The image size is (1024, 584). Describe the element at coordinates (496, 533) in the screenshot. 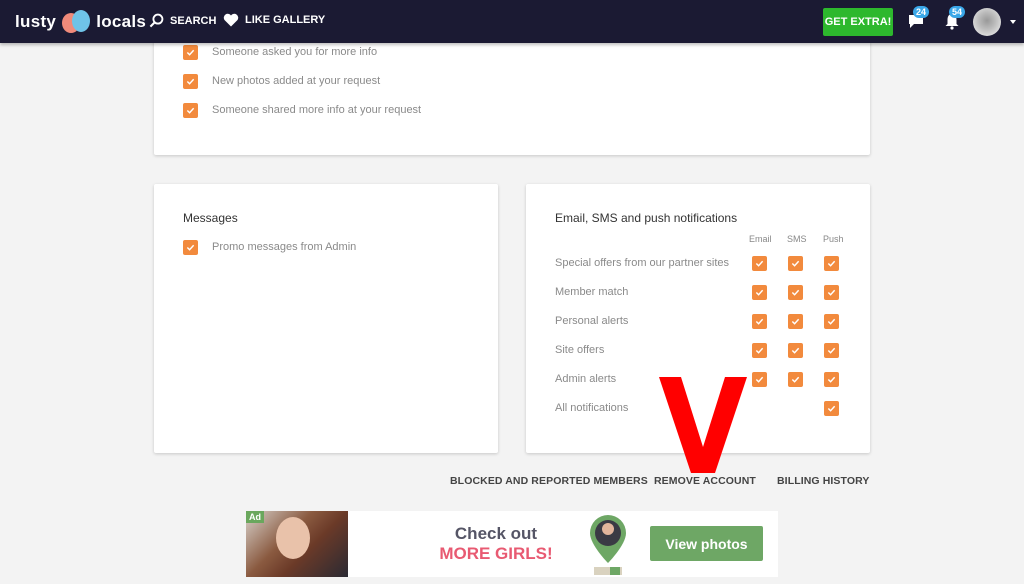

I see `ad-headline: Check out` at that location.